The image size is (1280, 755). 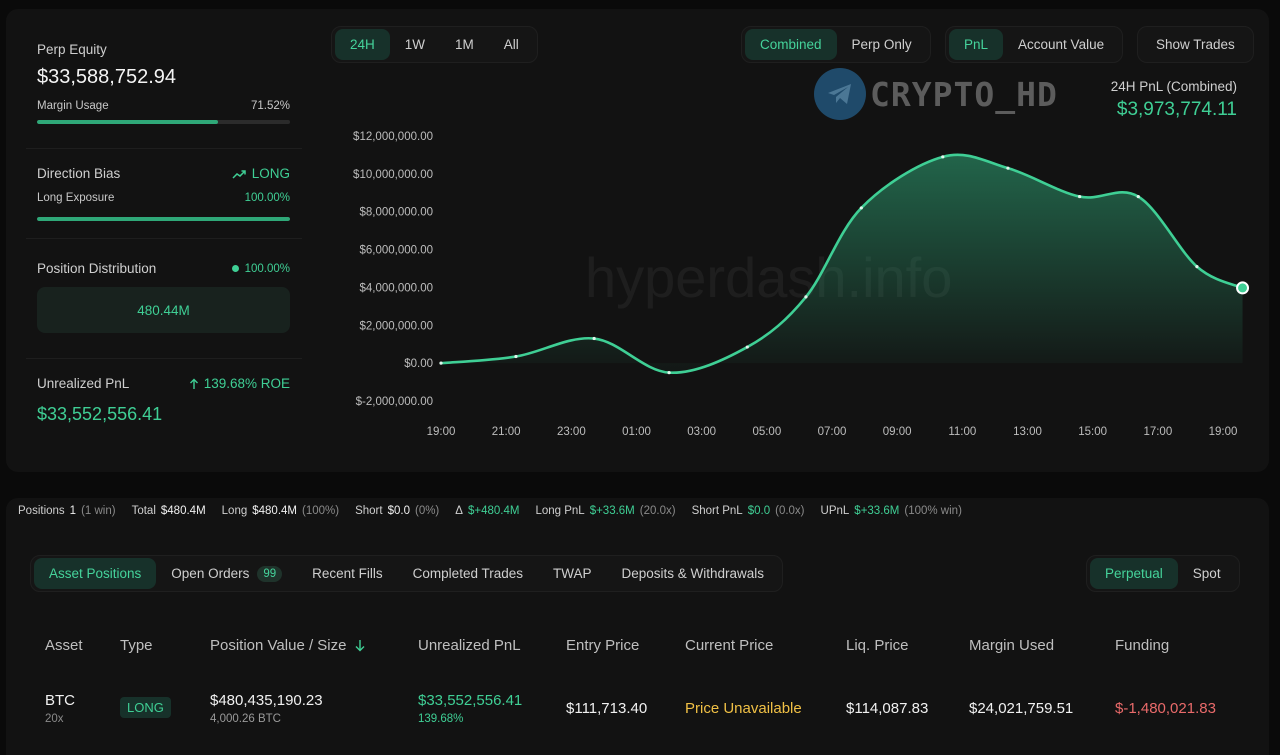 I want to click on position-value: $480,435,190.23, so click(x=266, y=700).